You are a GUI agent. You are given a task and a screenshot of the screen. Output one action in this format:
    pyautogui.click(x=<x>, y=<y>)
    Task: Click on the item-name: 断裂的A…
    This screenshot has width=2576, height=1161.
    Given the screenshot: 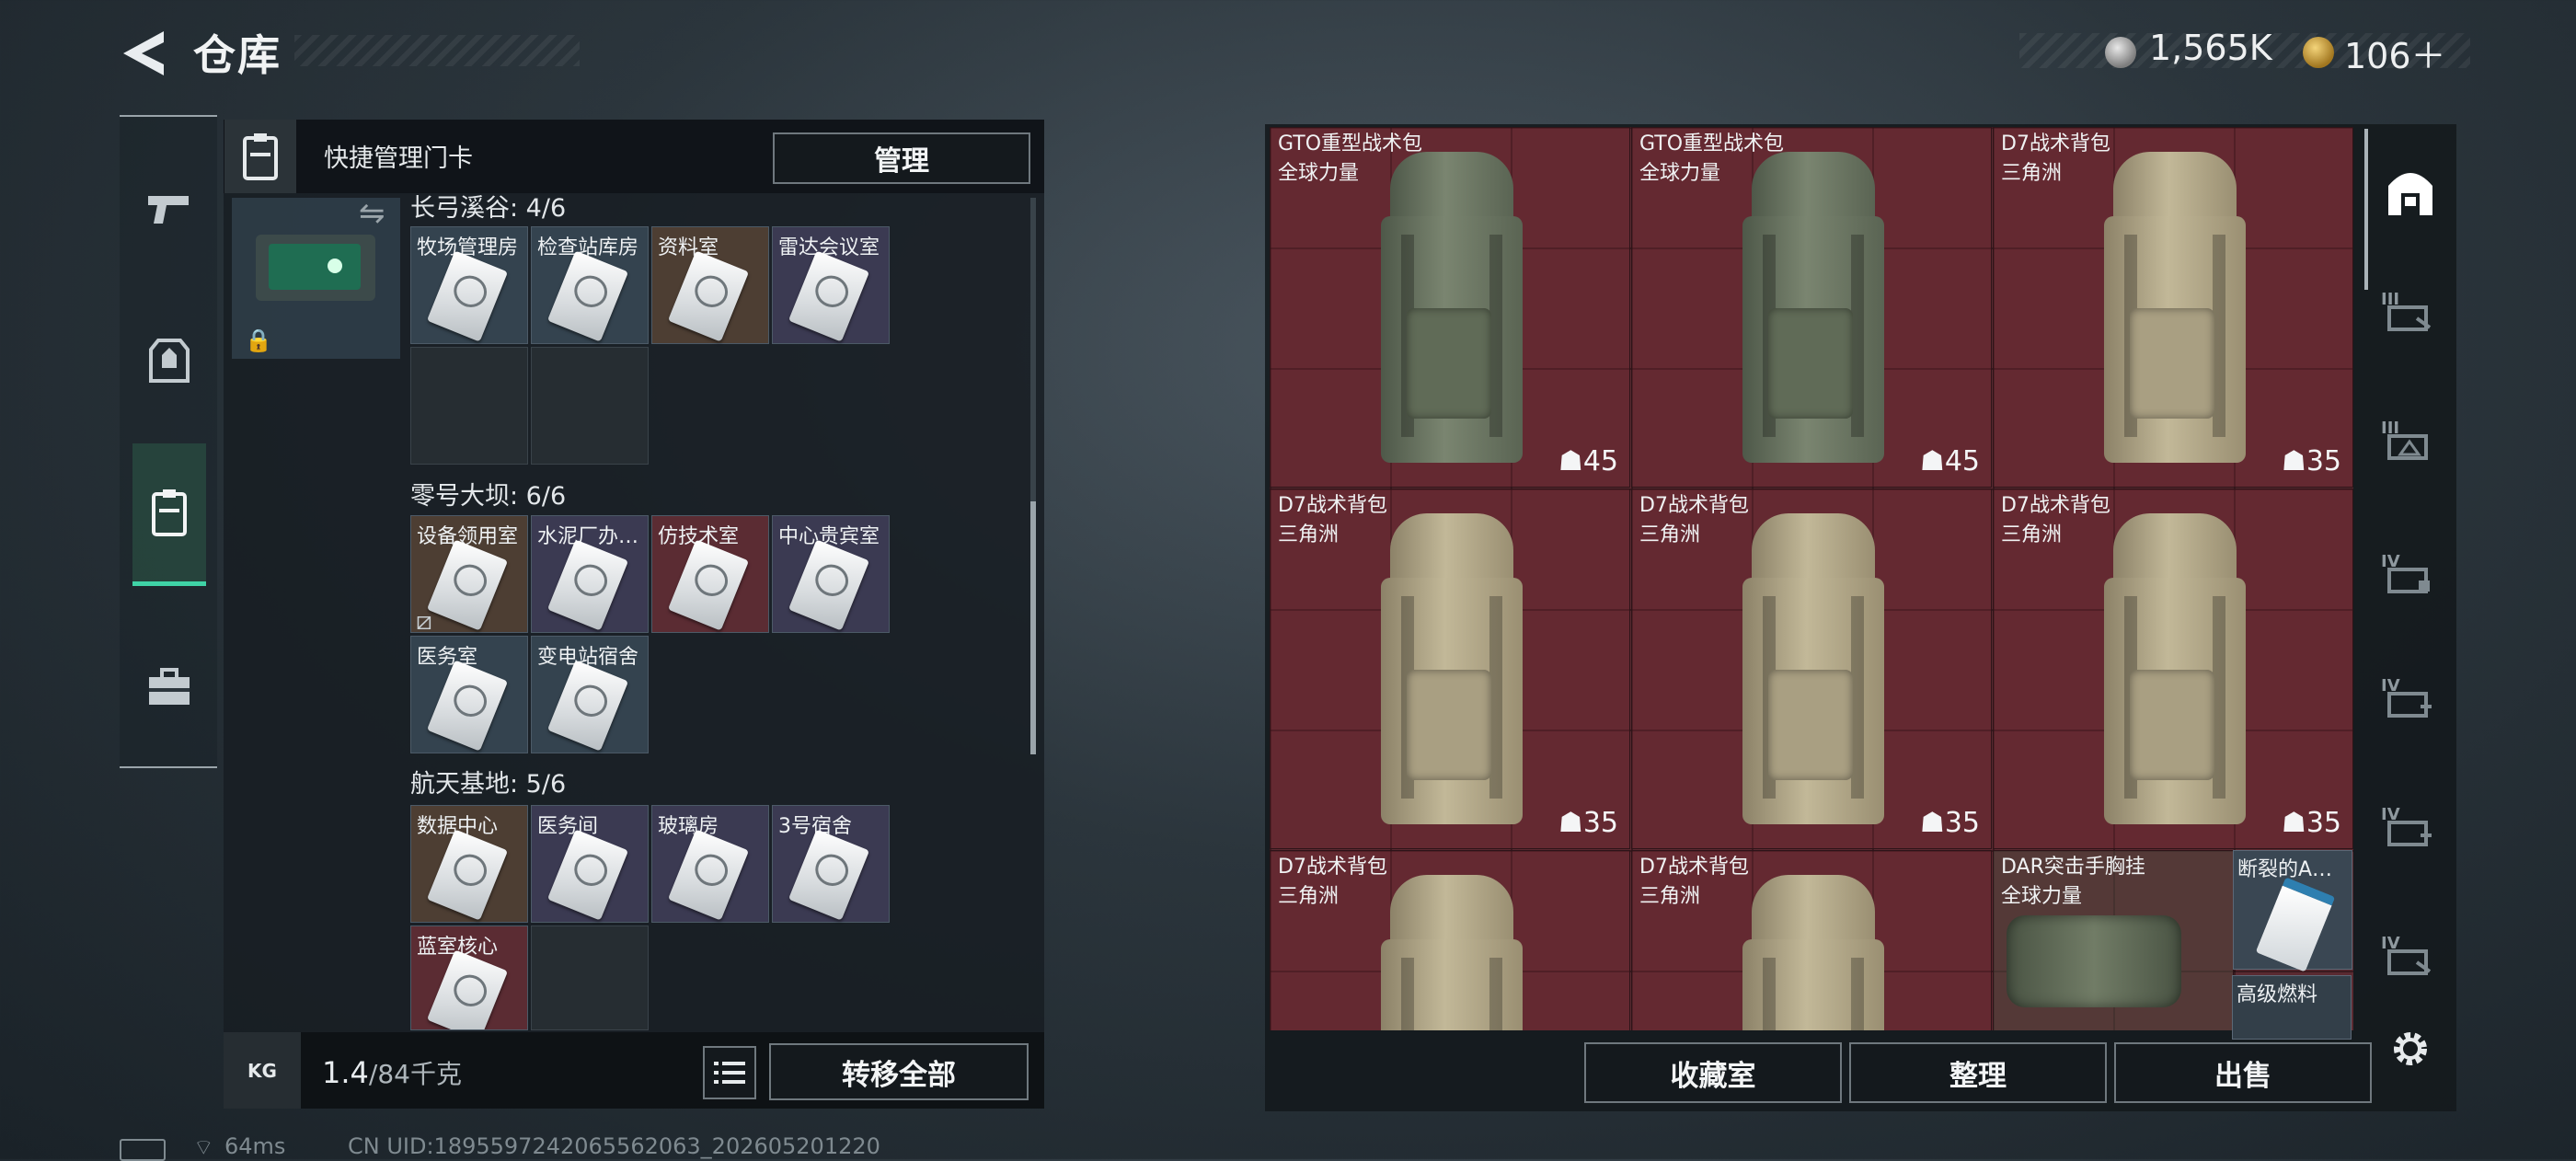 What is the action you would take?
    pyautogui.click(x=2285, y=870)
    